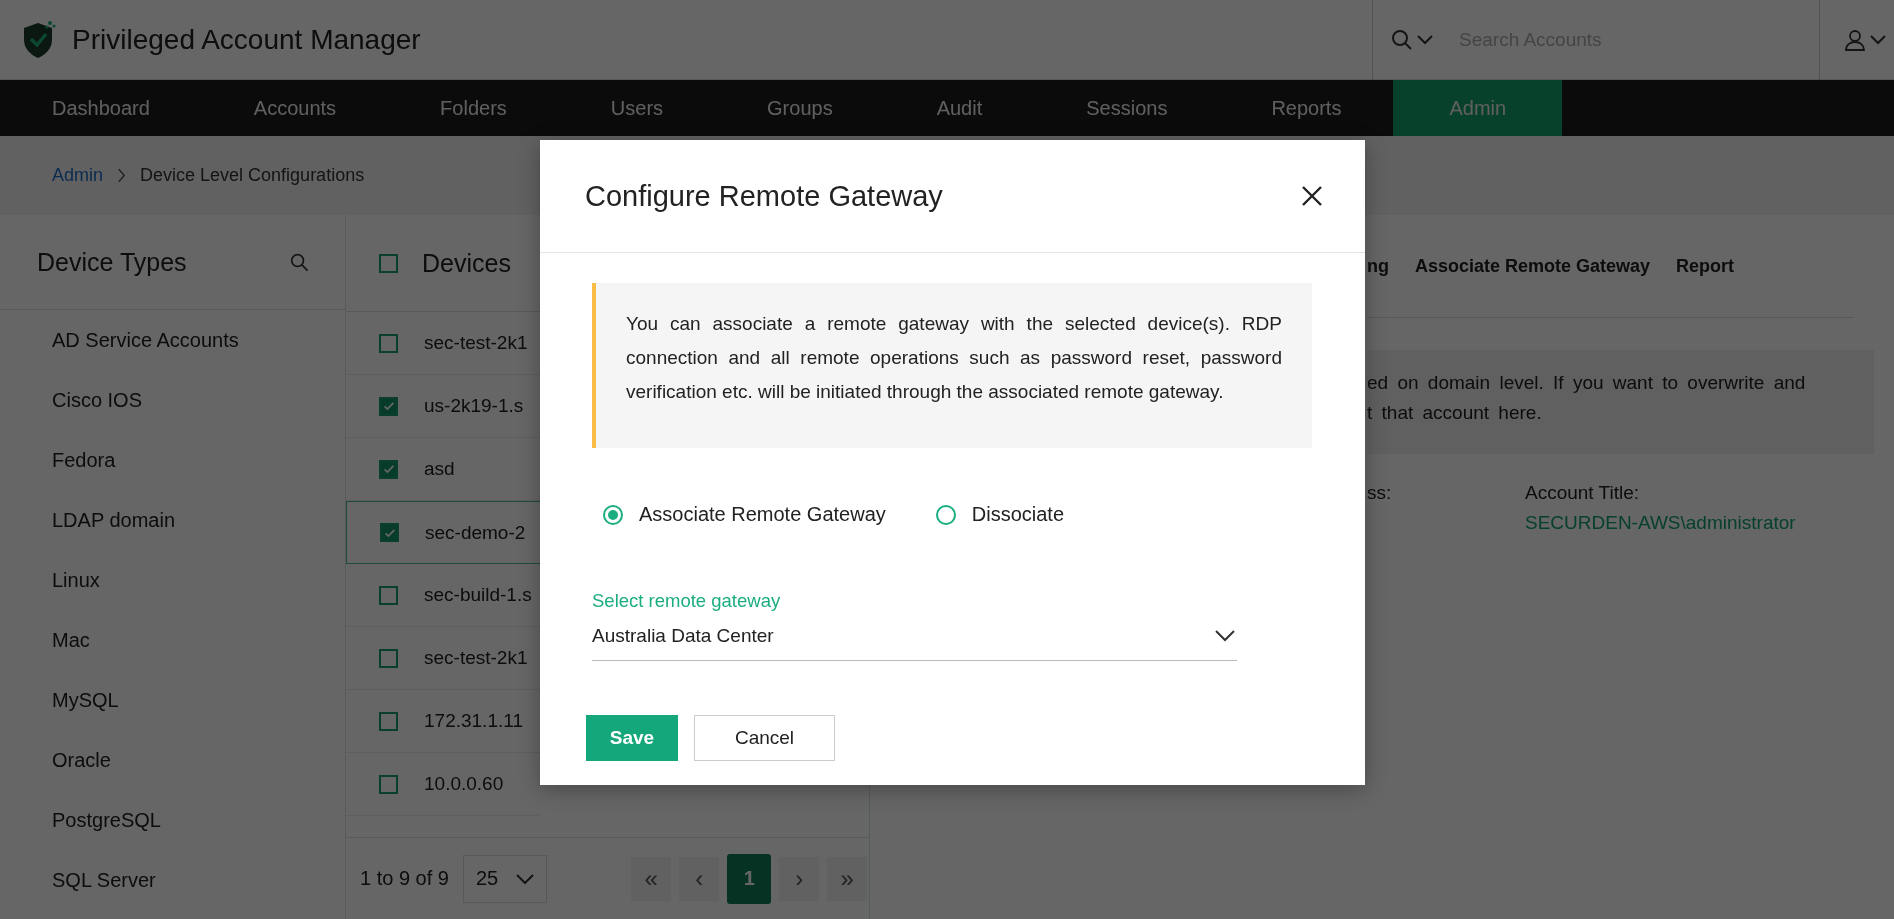 The image size is (1894, 919). Describe the element at coordinates (172, 400) in the screenshot. I see `device-type-item: Cisco IOS` at that location.